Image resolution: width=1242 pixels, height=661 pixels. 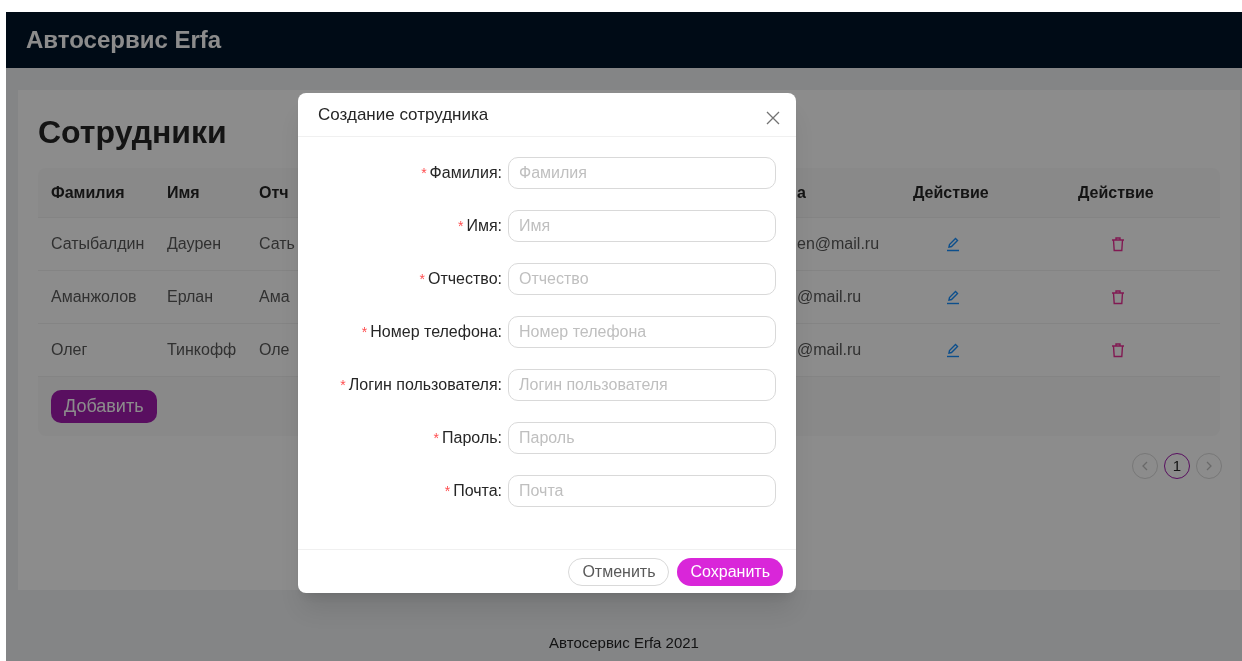 I want to click on column-header: Отч, so click(x=274, y=192).